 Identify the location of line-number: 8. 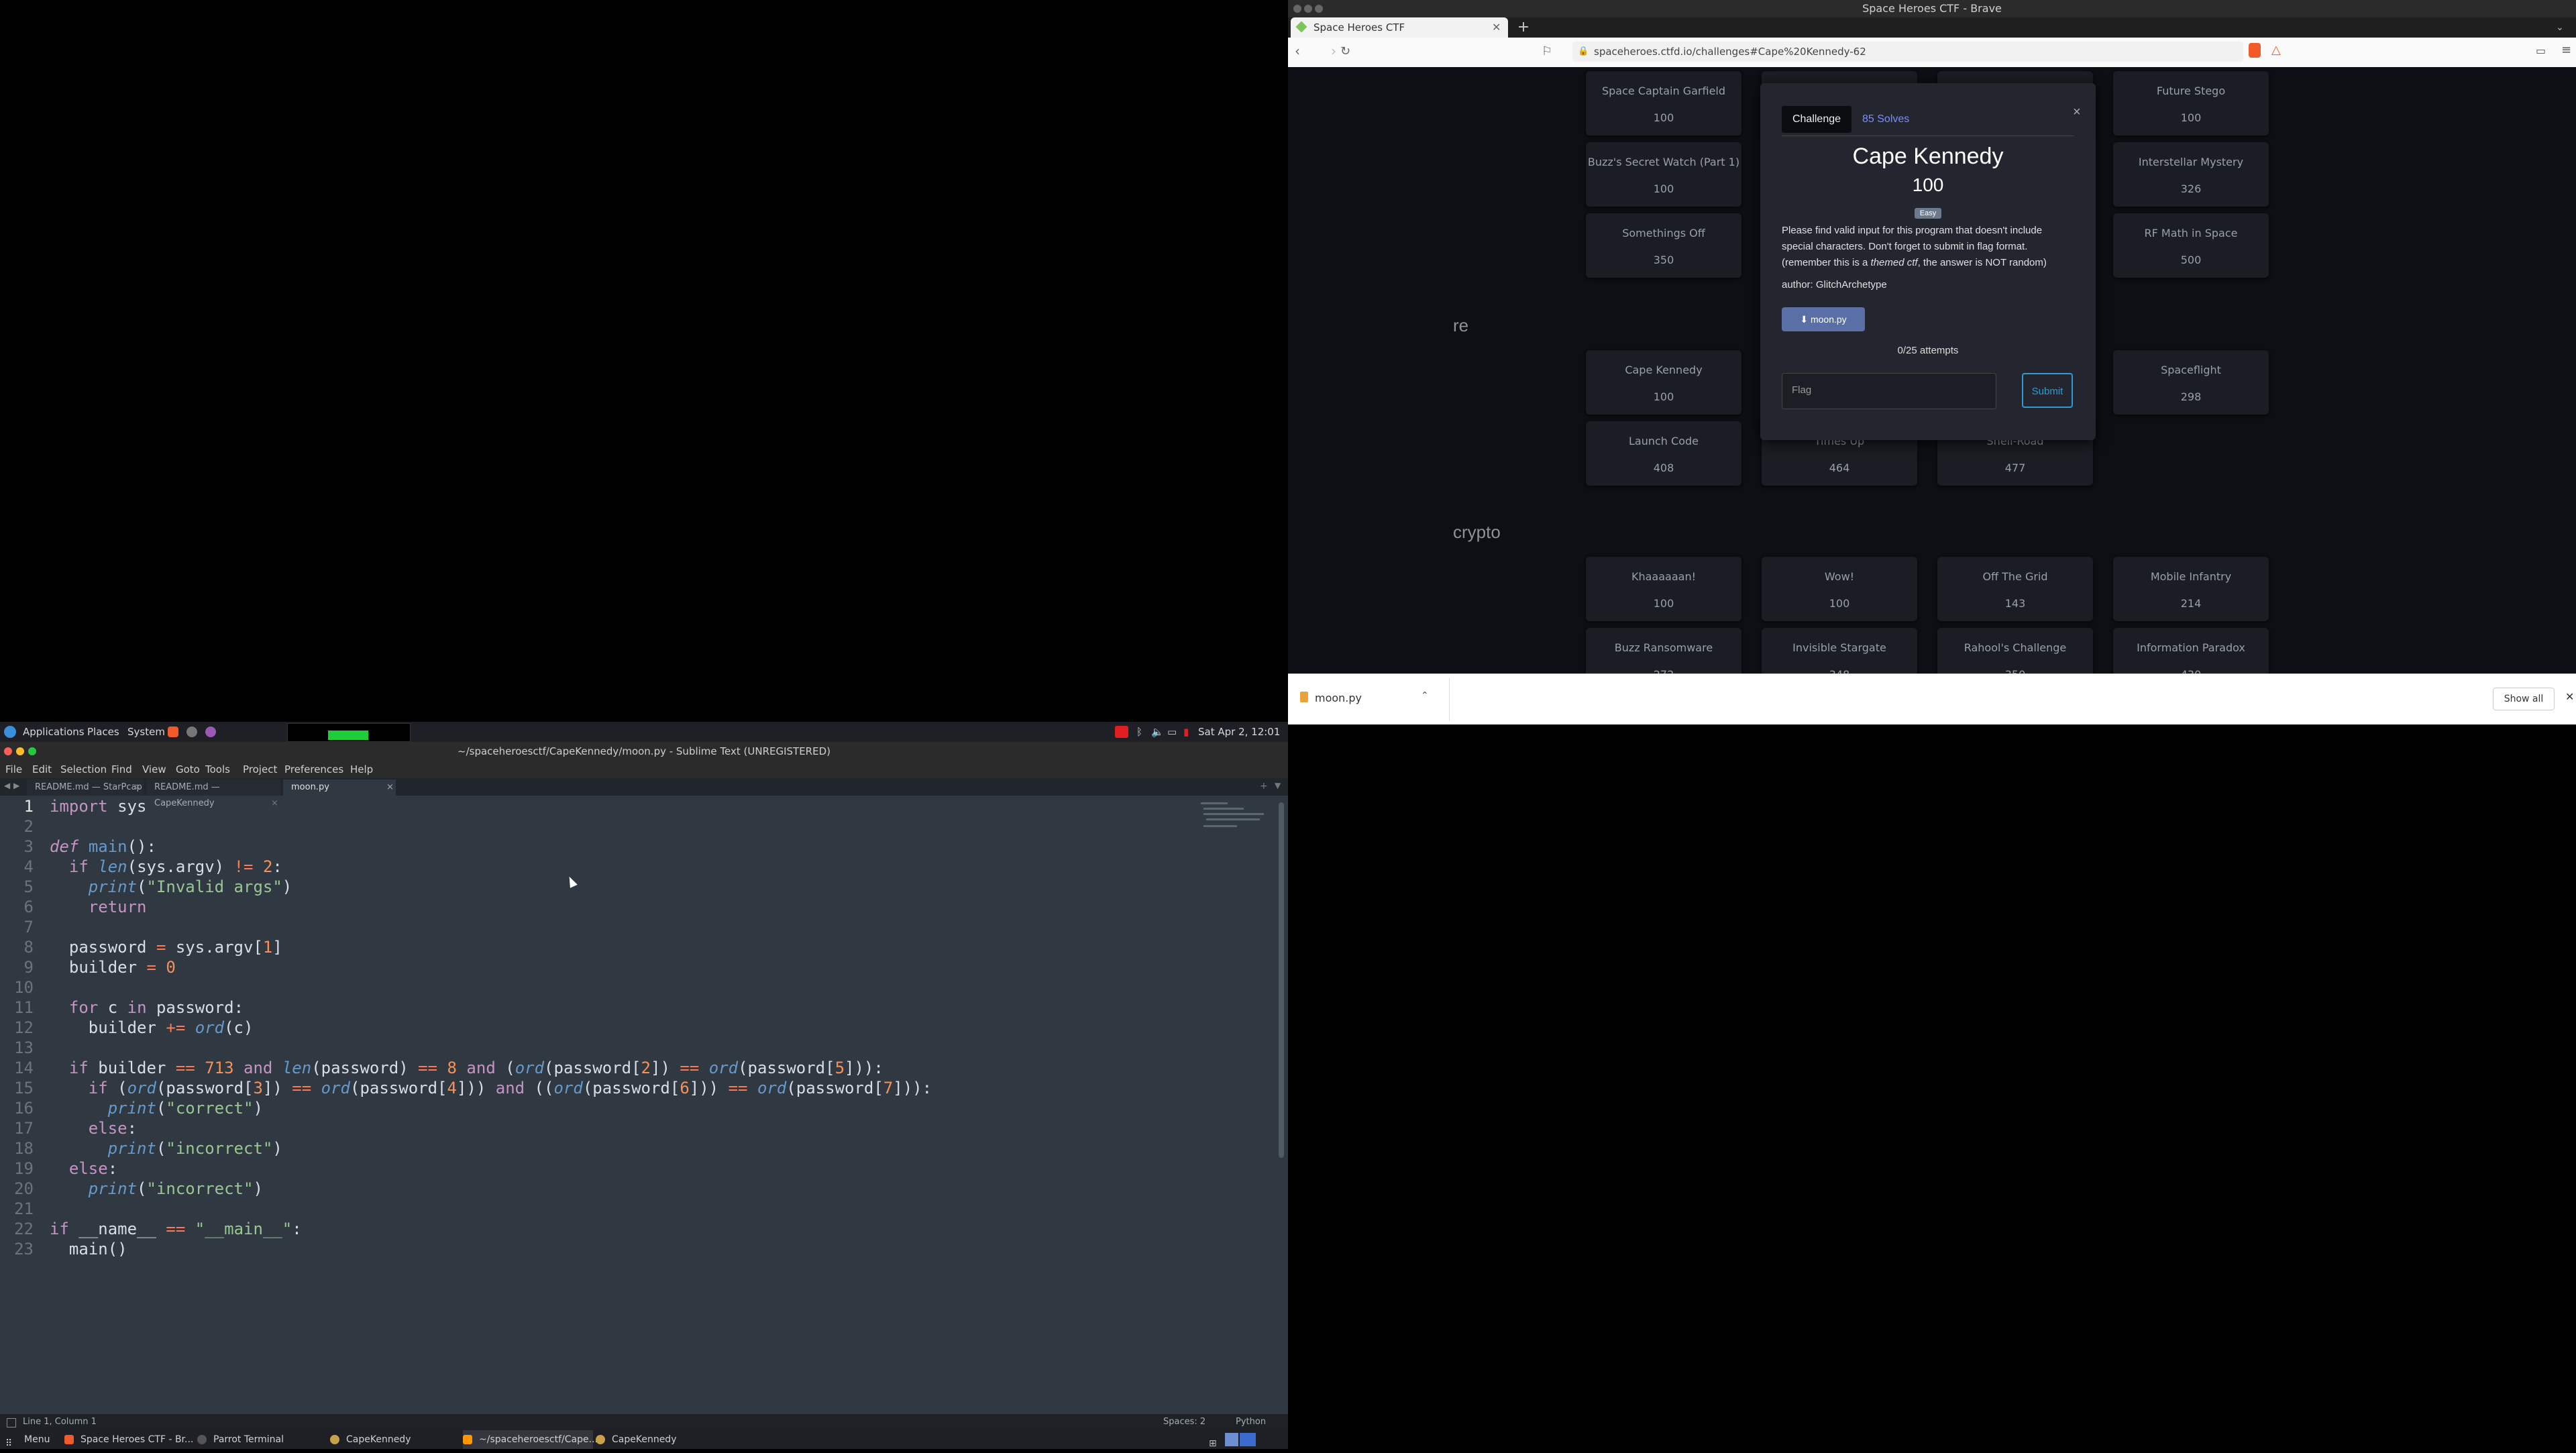
(28, 947).